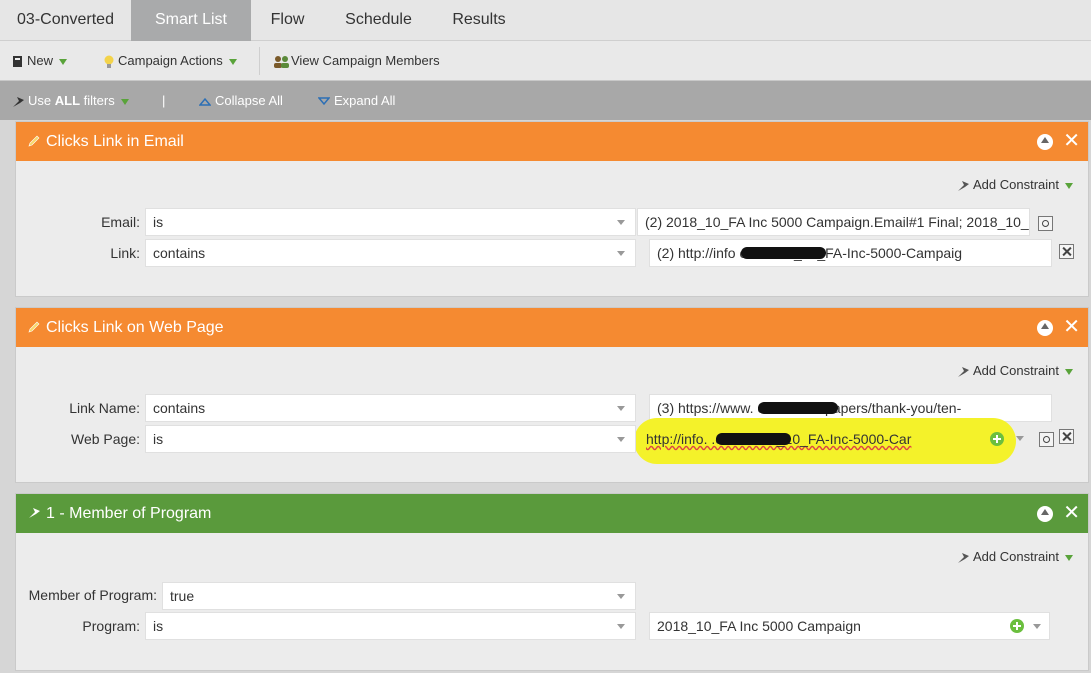 This screenshot has height=673, width=1091. I want to click on operator-select-link-name: contains, so click(390, 408).